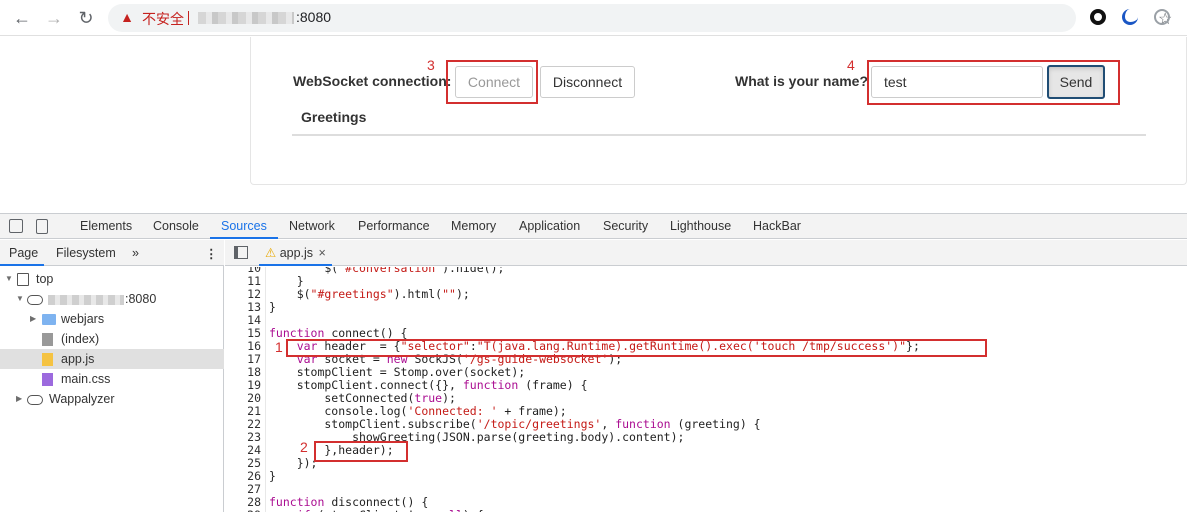 The image size is (1187, 512). Describe the element at coordinates (625, 226) in the screenshot. I see `tab-security: Security` at that location.